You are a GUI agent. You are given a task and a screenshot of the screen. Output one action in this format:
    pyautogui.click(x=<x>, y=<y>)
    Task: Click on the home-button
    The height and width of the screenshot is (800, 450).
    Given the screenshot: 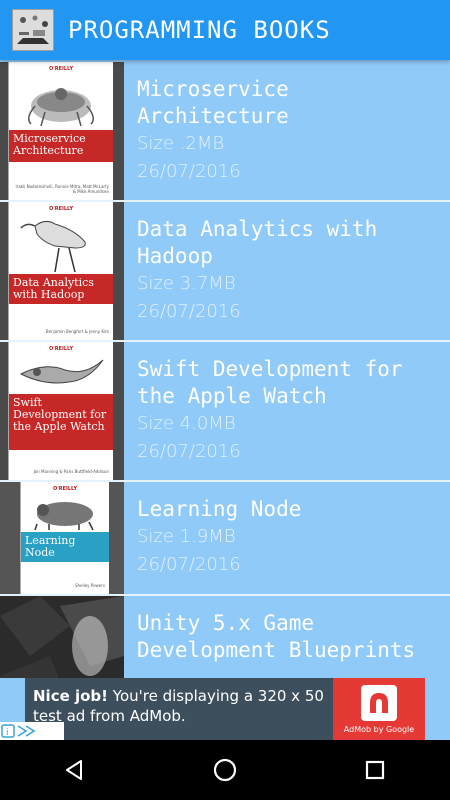 What is the action you would take?
    pyautogui.click(x=225, y=770)
    